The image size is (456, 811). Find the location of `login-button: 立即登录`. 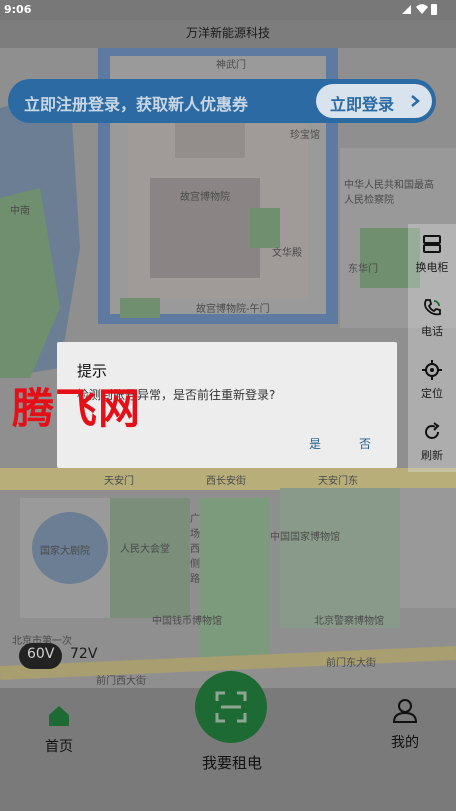

login-button: 立即登录 is located at coordinates (374, 101).